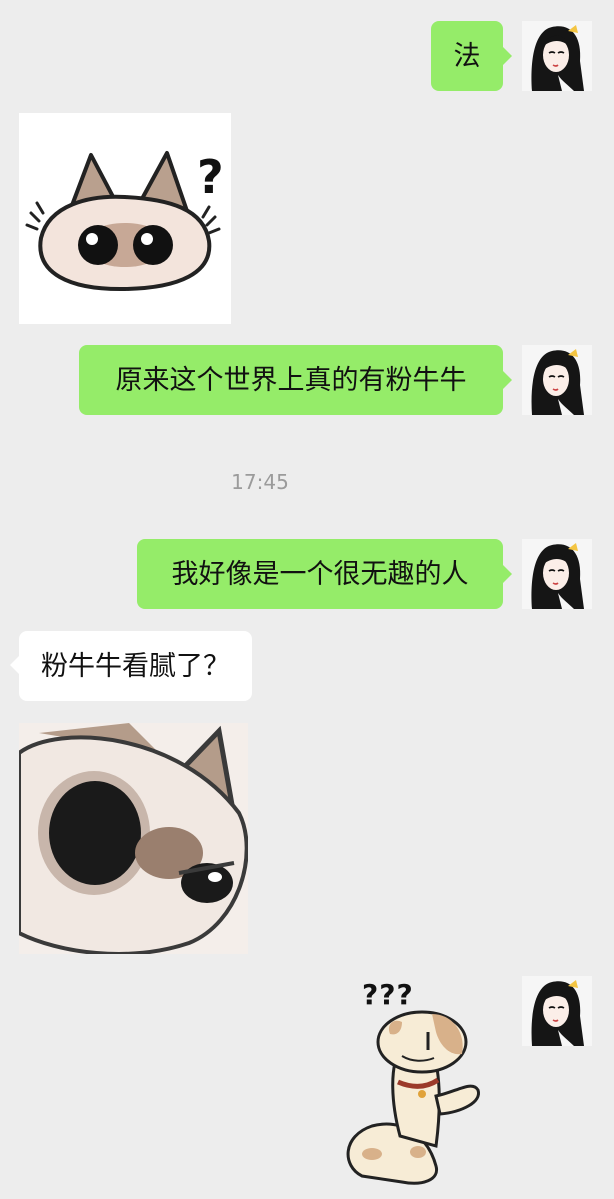 Image resolution: width=614 pixels, height=1199 pixels. I want to click on message-text: 原来这个世界上真的有粉牛牛, so click(291, 380).